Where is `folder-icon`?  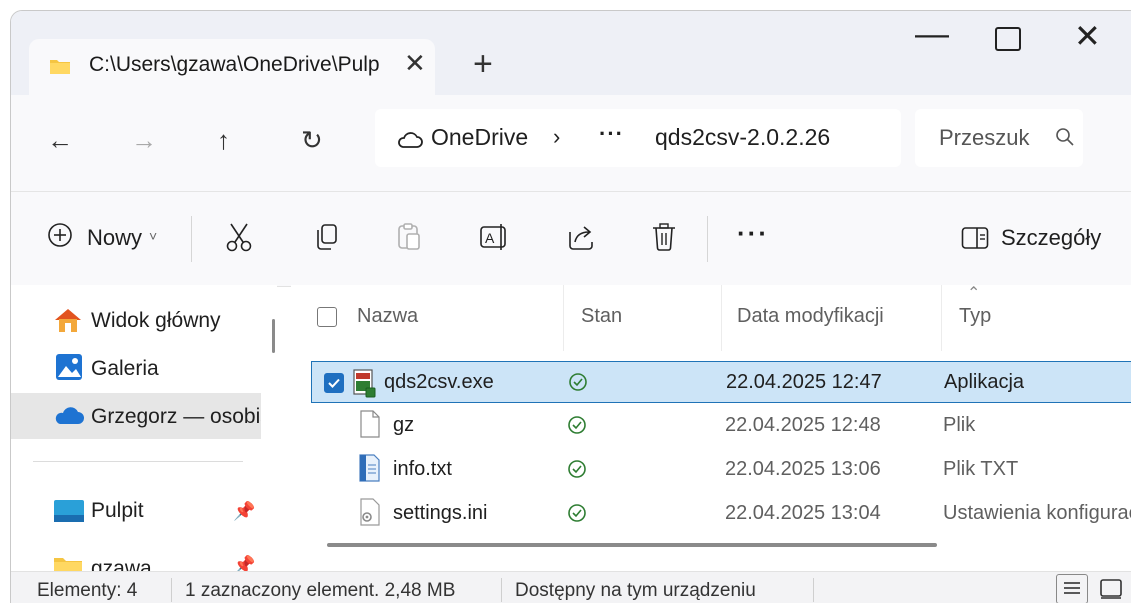 folder-icon is located at coordinates (60, 67).